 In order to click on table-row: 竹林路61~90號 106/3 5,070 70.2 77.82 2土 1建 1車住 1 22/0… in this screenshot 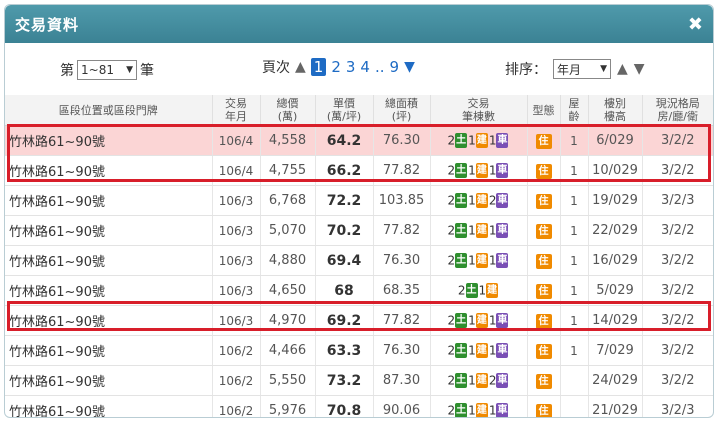, I will do `click(359, 230)`.